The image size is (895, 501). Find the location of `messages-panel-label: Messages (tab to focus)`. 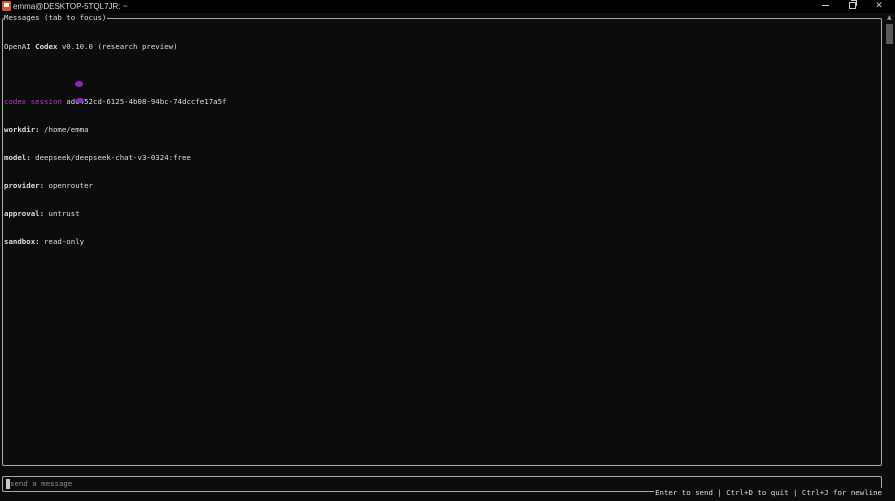

messages-panel-label: Messages (tab to focus) is located at coordinates (56, 18).